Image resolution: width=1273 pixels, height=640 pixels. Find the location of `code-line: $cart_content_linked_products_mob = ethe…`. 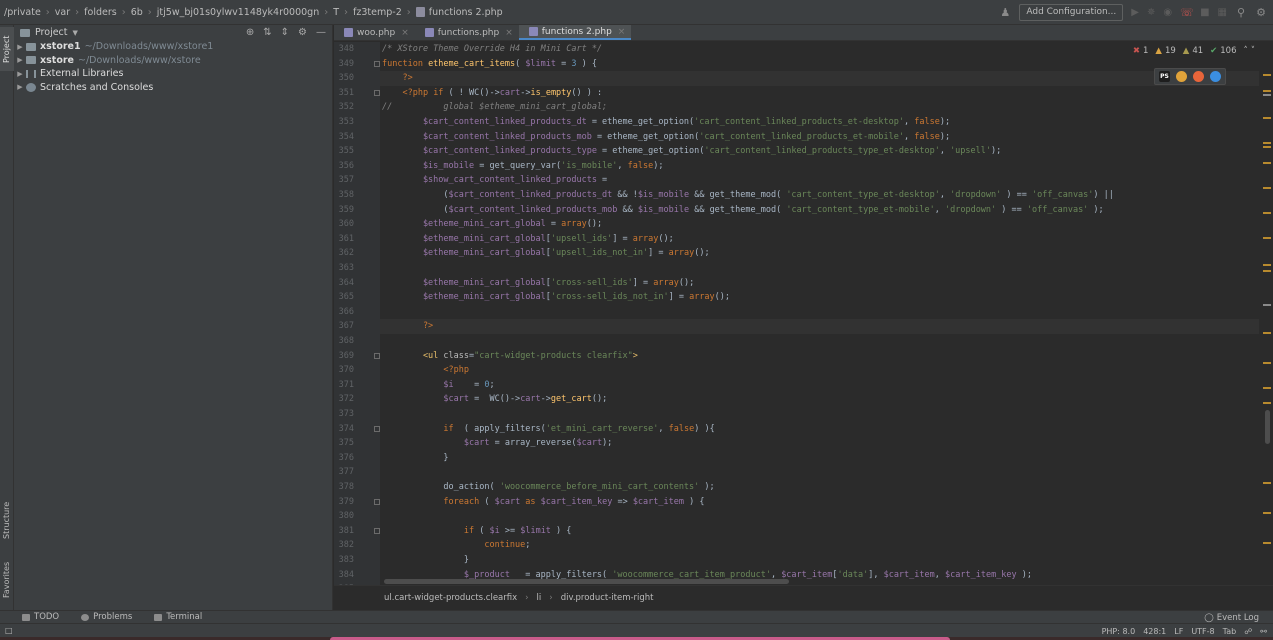

code-line: $cart_content_linked_products_mob = ethe… is located at coordinates (666, 137).